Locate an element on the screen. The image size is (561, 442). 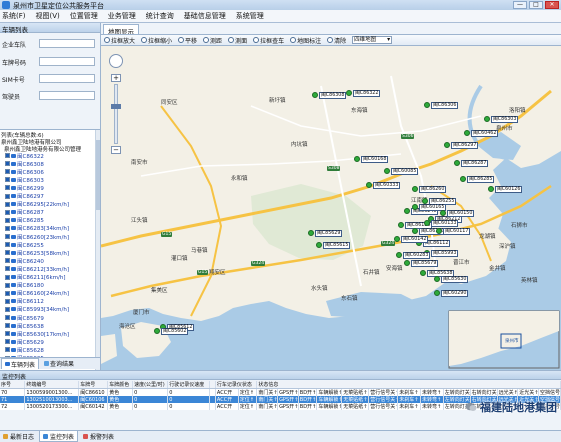
menu-view: 视图(V) is located at coordinates (48, 16).